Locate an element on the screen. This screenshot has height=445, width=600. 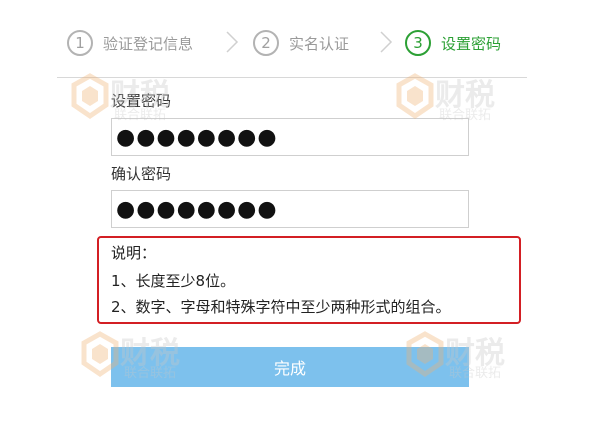
step-number-circle: 3 is located at coordinates (418, 43).